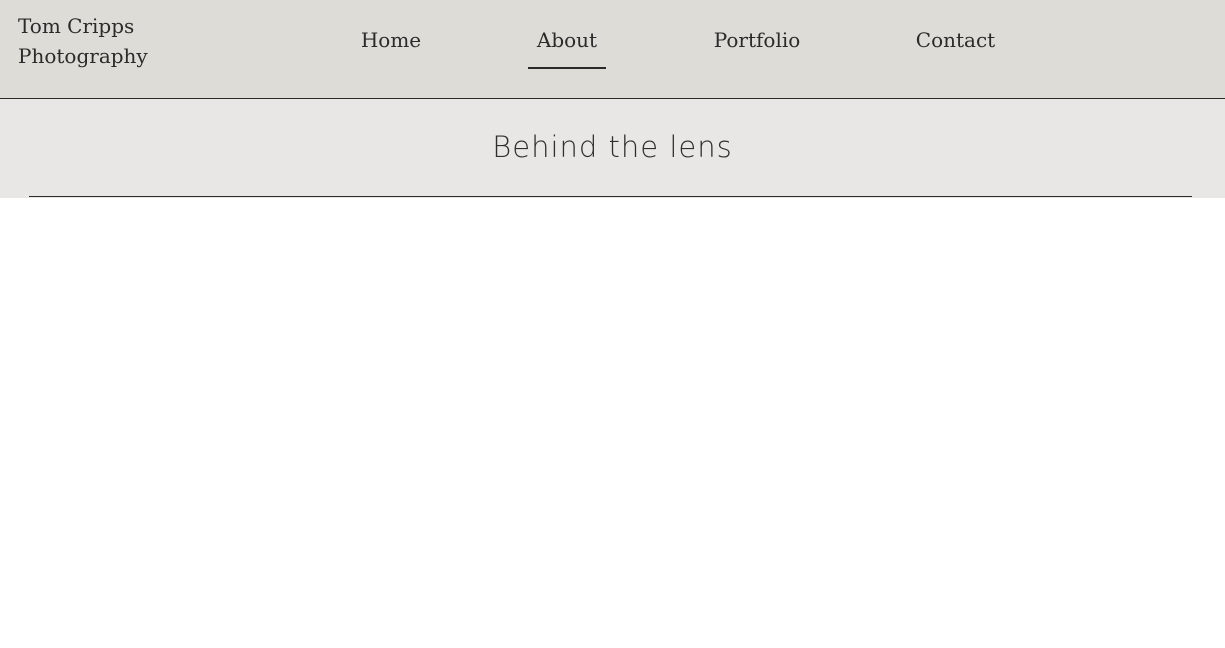 Image resolution: width=1225 pixels, height=648 pixels. Describe the element at coordinates (610, 196) in the screenshot. I see `hero-divider` at that location.